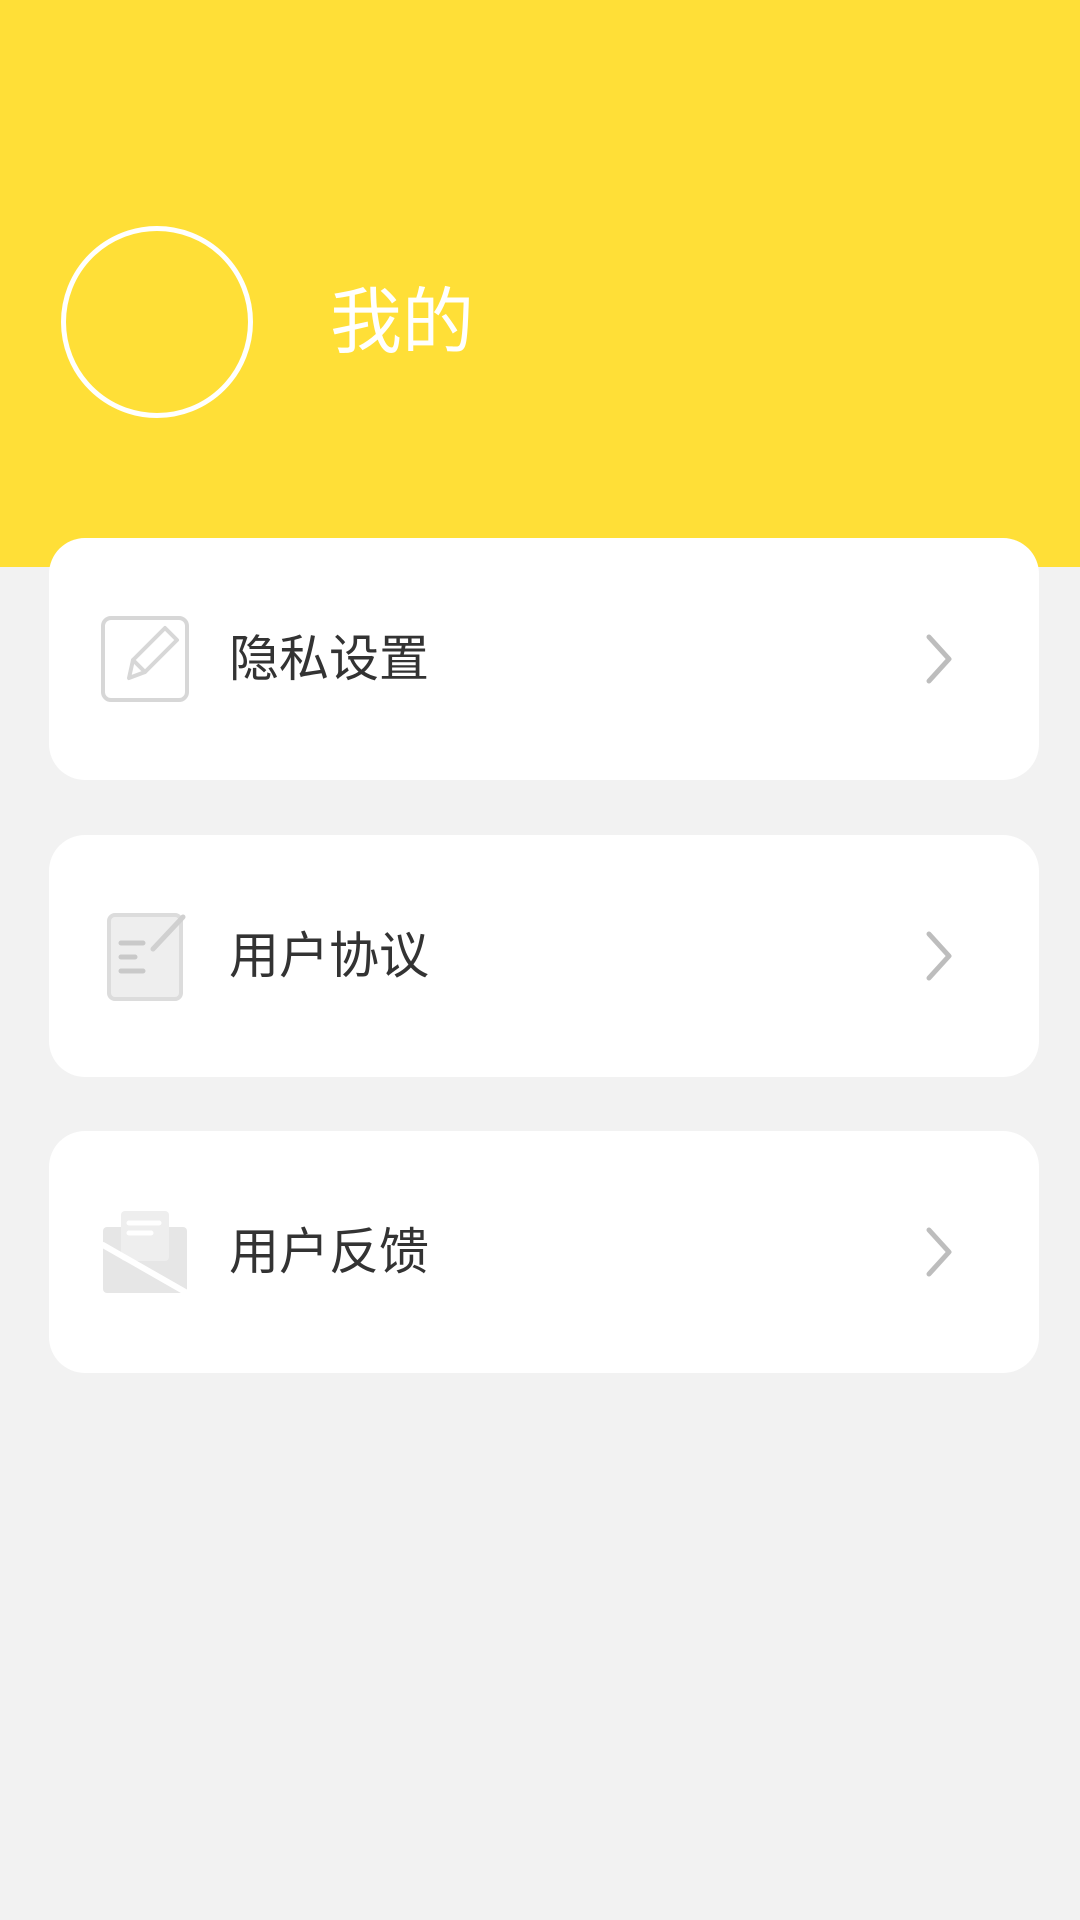 This screenshot has width=1080, height=1920. I want to click on menu-item-label: 用户协议, so click(329, 956).